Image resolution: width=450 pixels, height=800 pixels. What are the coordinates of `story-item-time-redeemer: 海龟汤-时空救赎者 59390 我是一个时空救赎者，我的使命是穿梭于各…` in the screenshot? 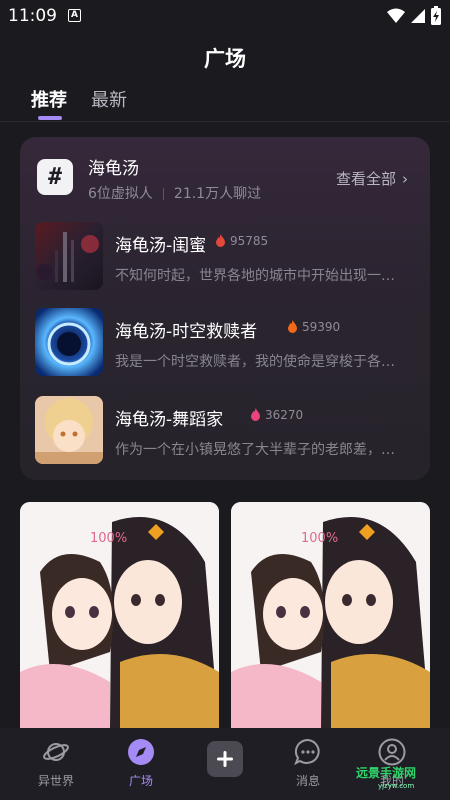 It's located at (225, 344).